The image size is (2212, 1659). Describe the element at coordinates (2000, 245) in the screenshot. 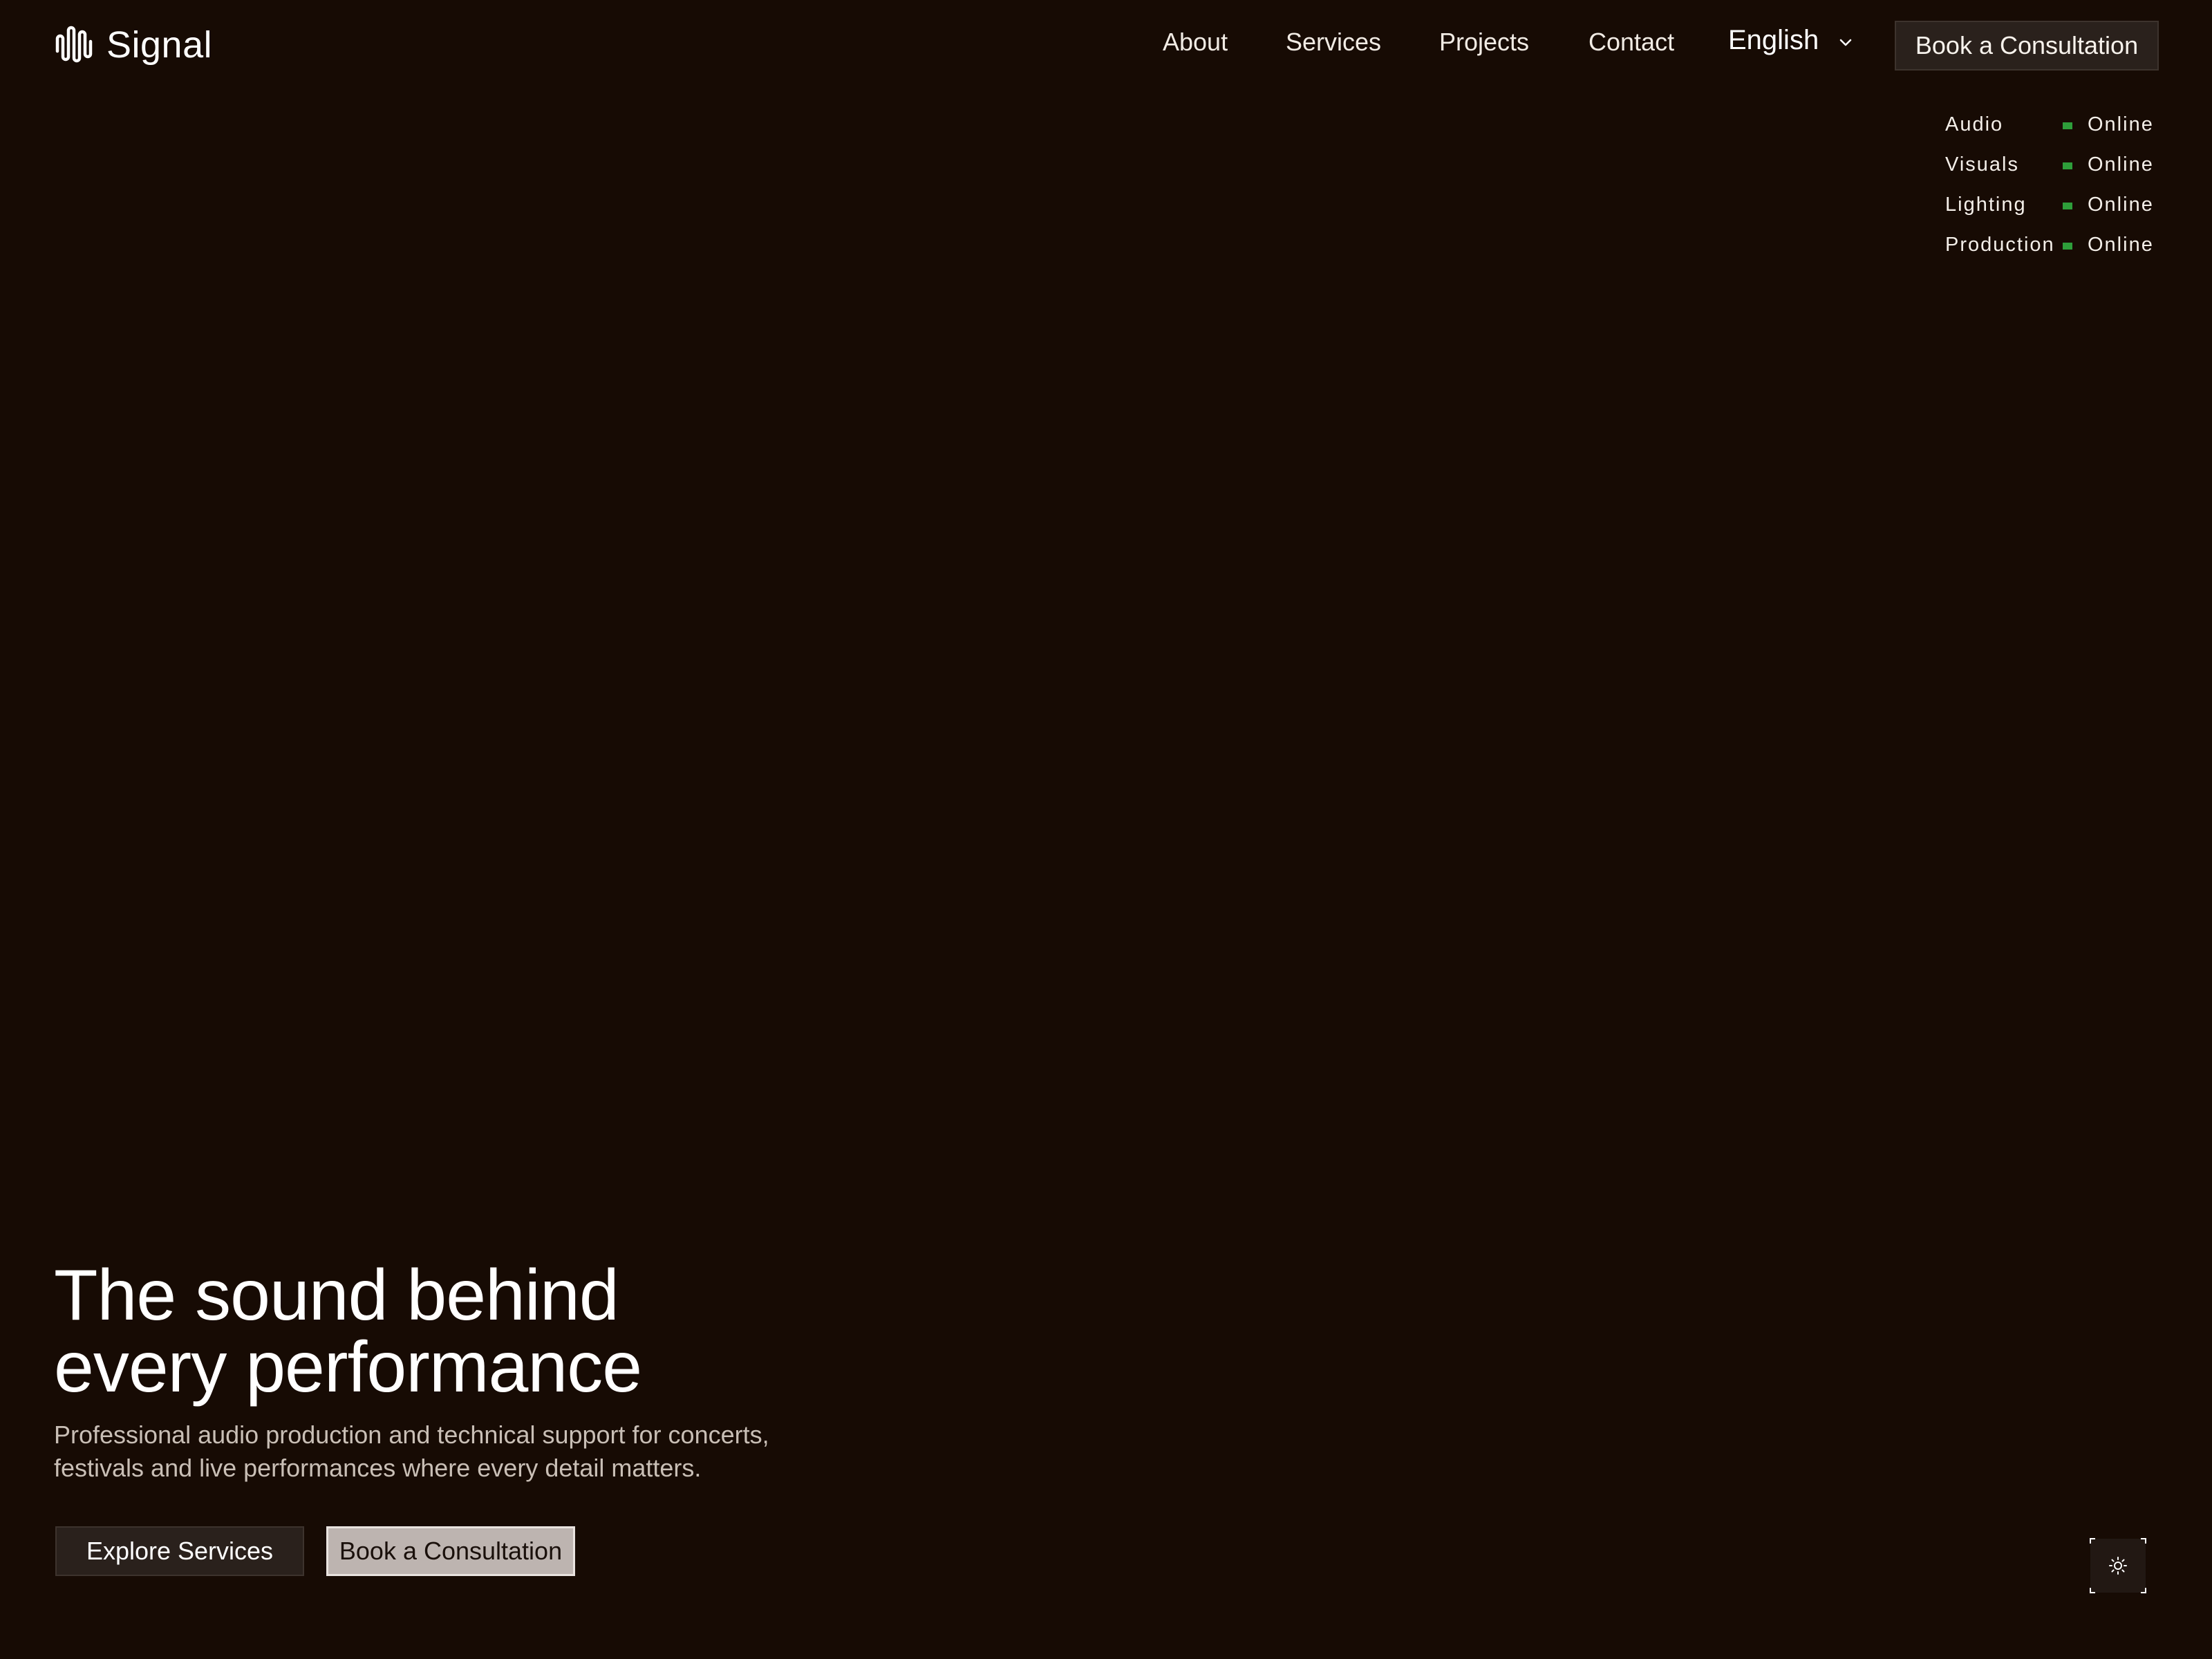

I see `status-name: Production` at that location.